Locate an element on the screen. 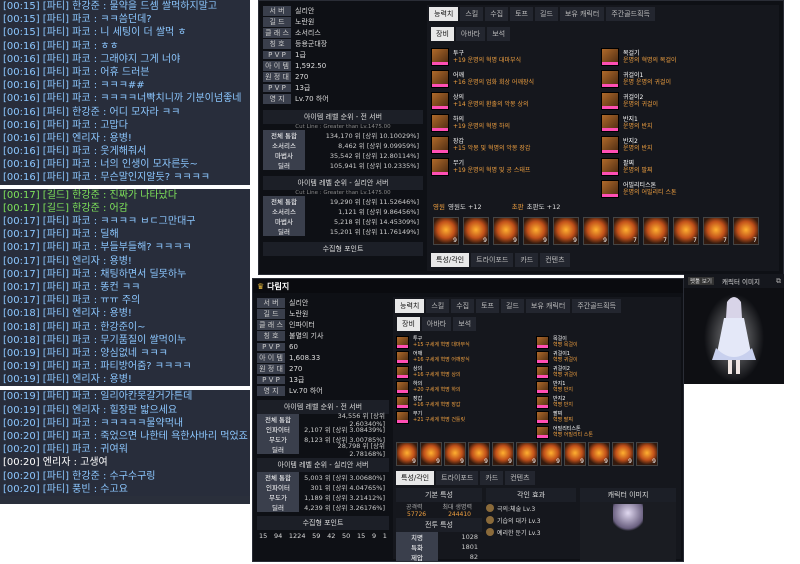  equipment-item: 무기 +21 구세계 혁명 건틀릿 is located at coordinates (466, 417).